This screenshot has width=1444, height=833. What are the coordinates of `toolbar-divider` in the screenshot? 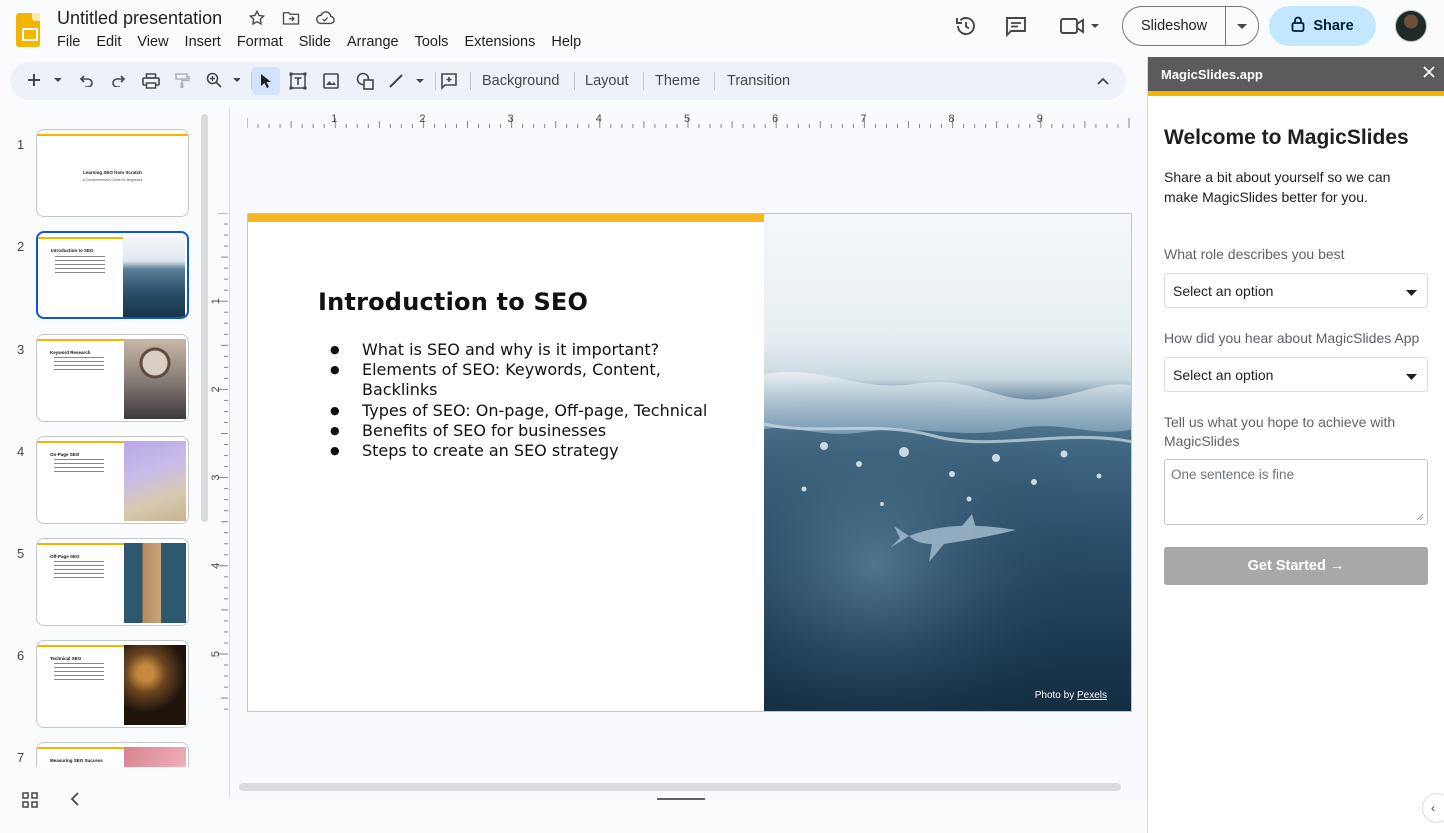 It's located at (435, 81).